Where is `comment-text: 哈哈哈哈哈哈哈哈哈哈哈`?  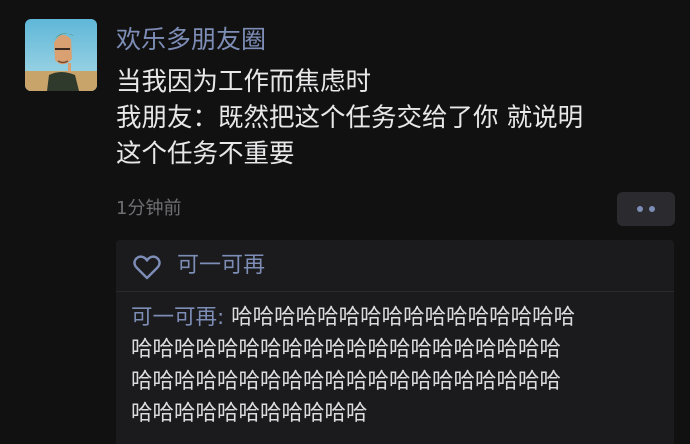
comment-text: 哈哈哈哈哈哈哈哈哈哈哈 is located at coordinates (249, 413).